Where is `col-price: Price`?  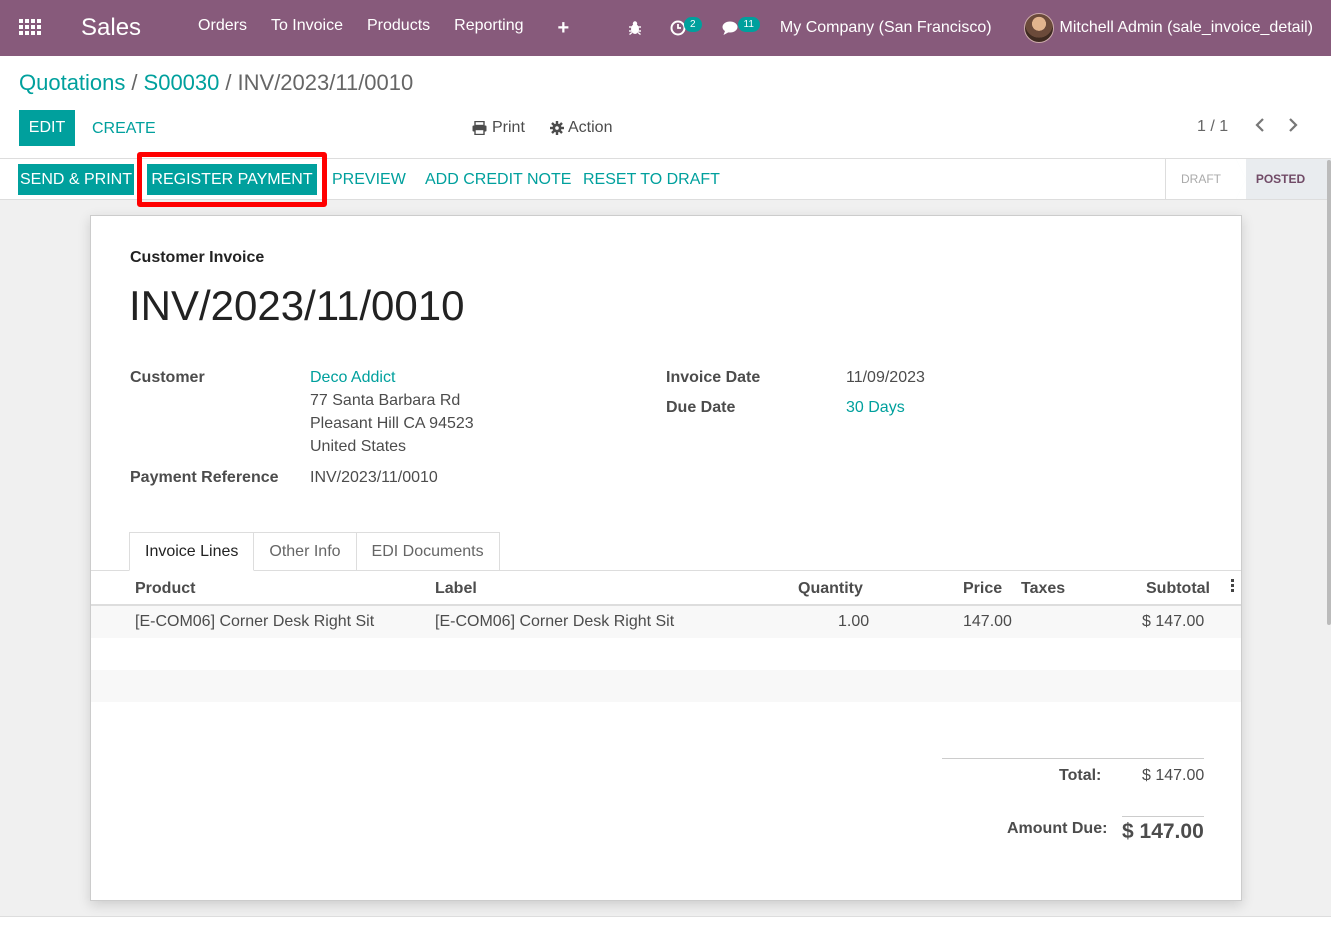 col-price: Price is located at coordinates (982, 589).